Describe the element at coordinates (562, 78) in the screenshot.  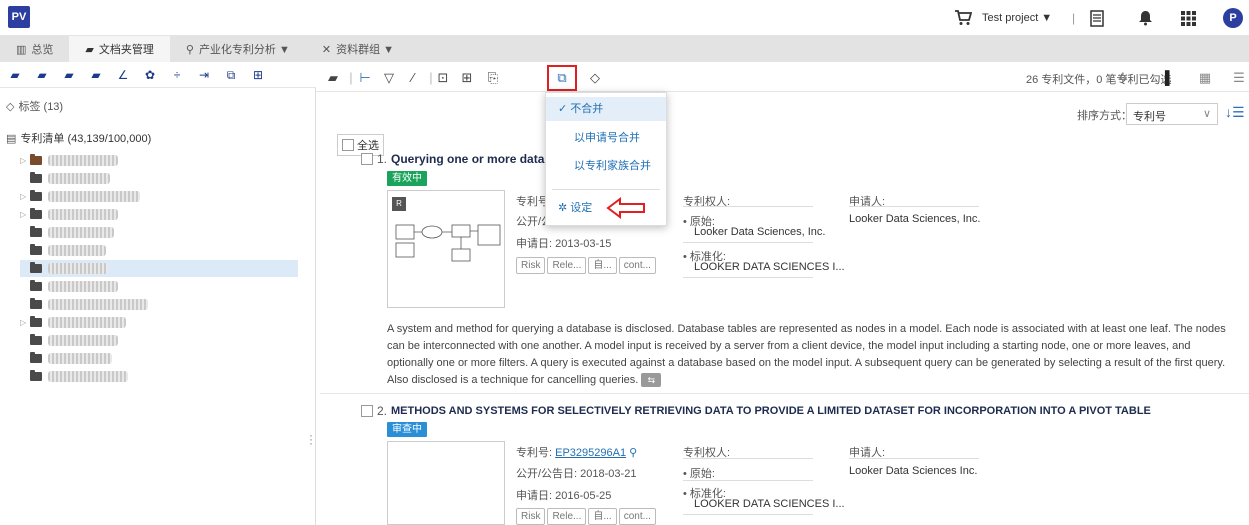
I see `merge-button: ⧉` at that location.